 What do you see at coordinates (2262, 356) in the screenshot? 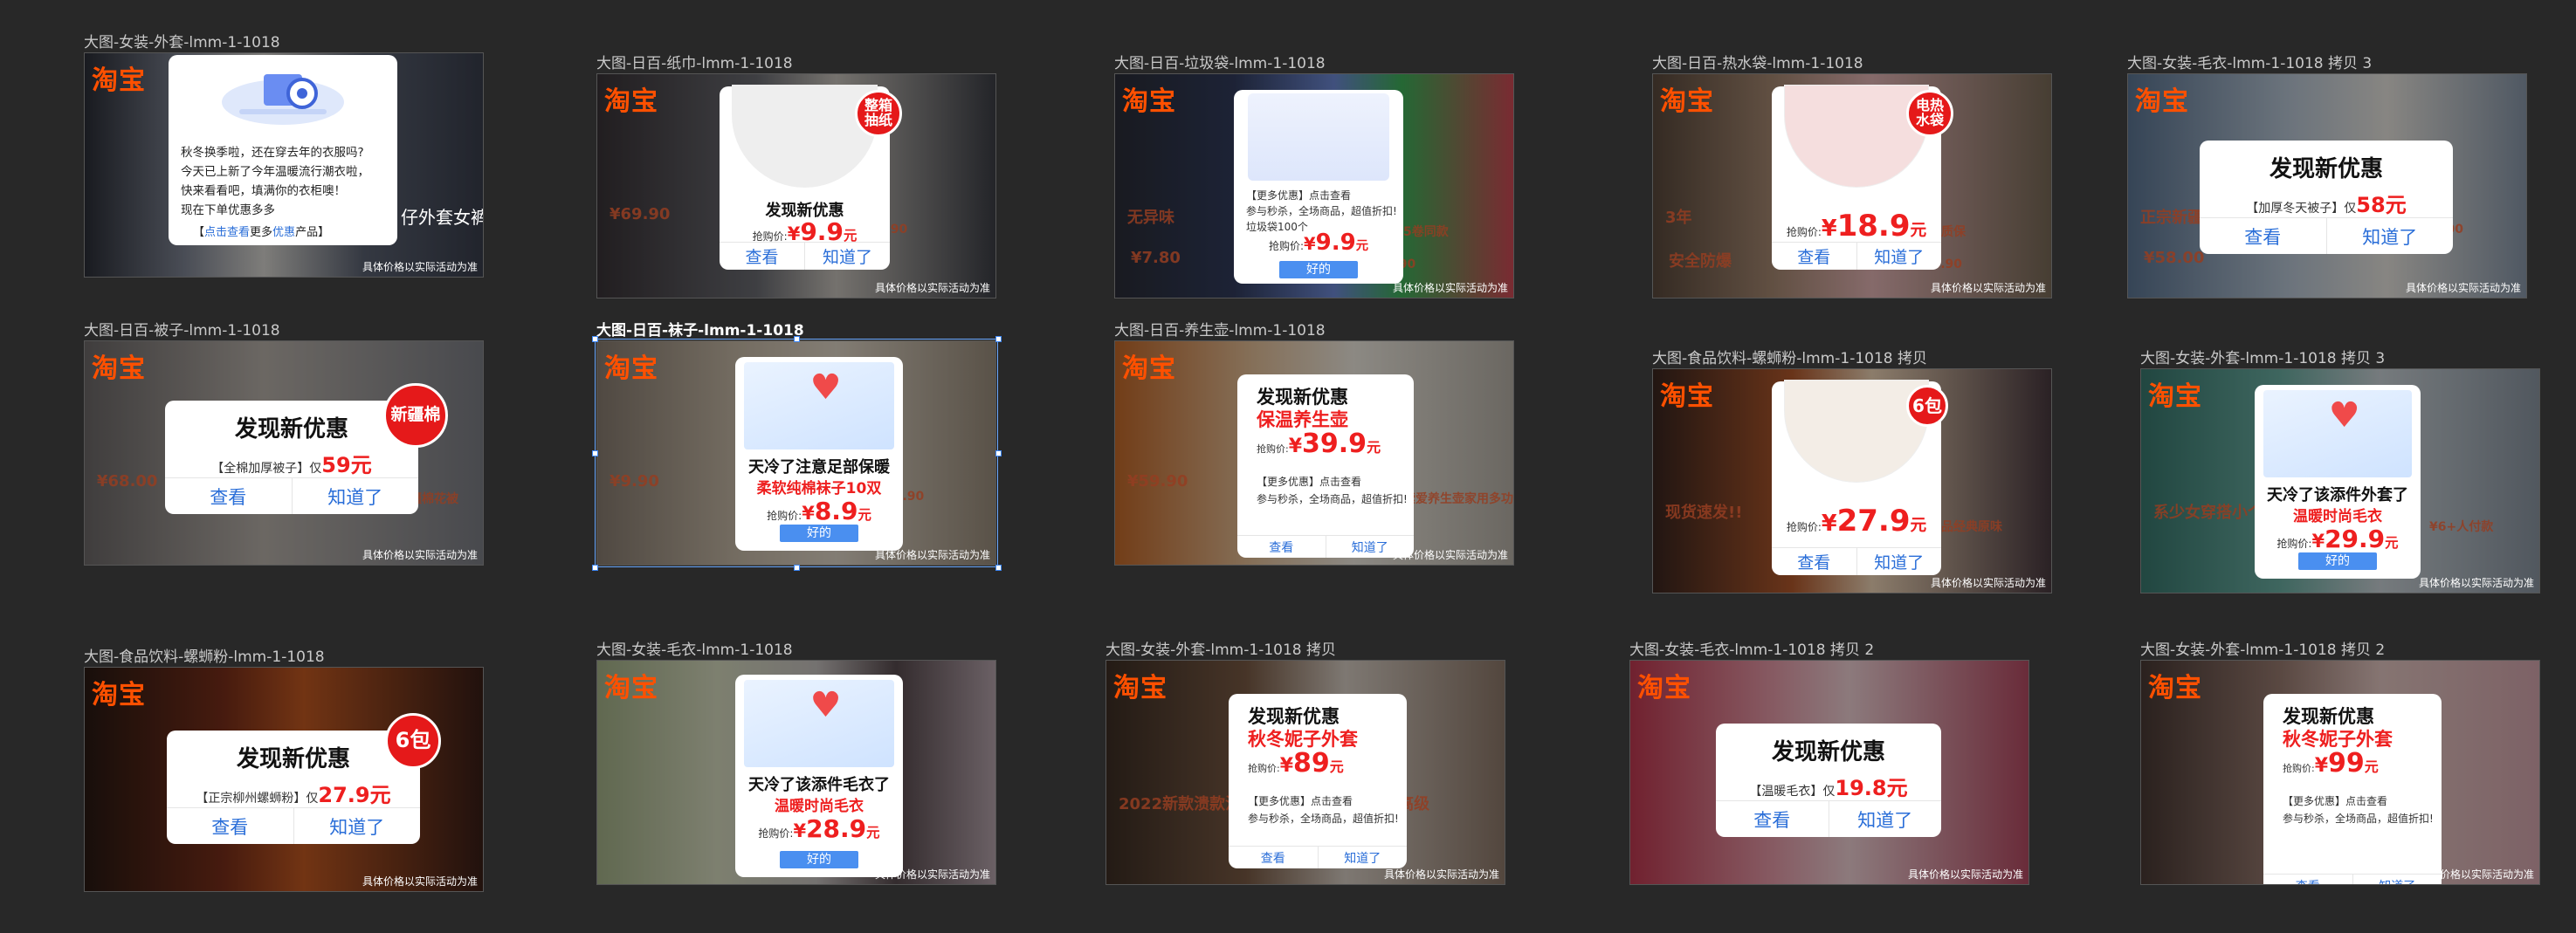
I see `artboard-label: 大图-女装-外套-lmm-1-1018 拷贝 3` at bounding box center [2262, 356].